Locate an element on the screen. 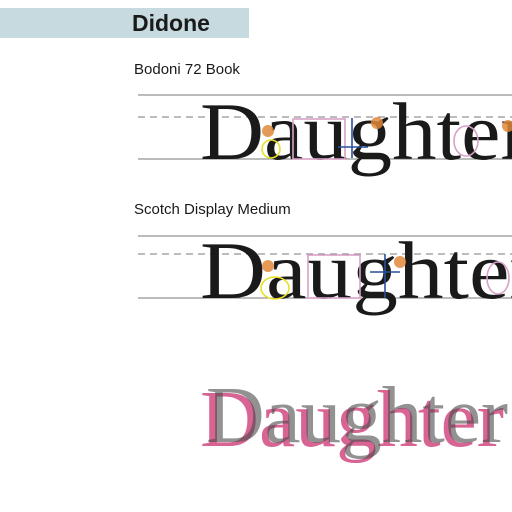 This screenshot has height=512, width=512. specimen-1: Daughter is located at coordinates (325, 131).